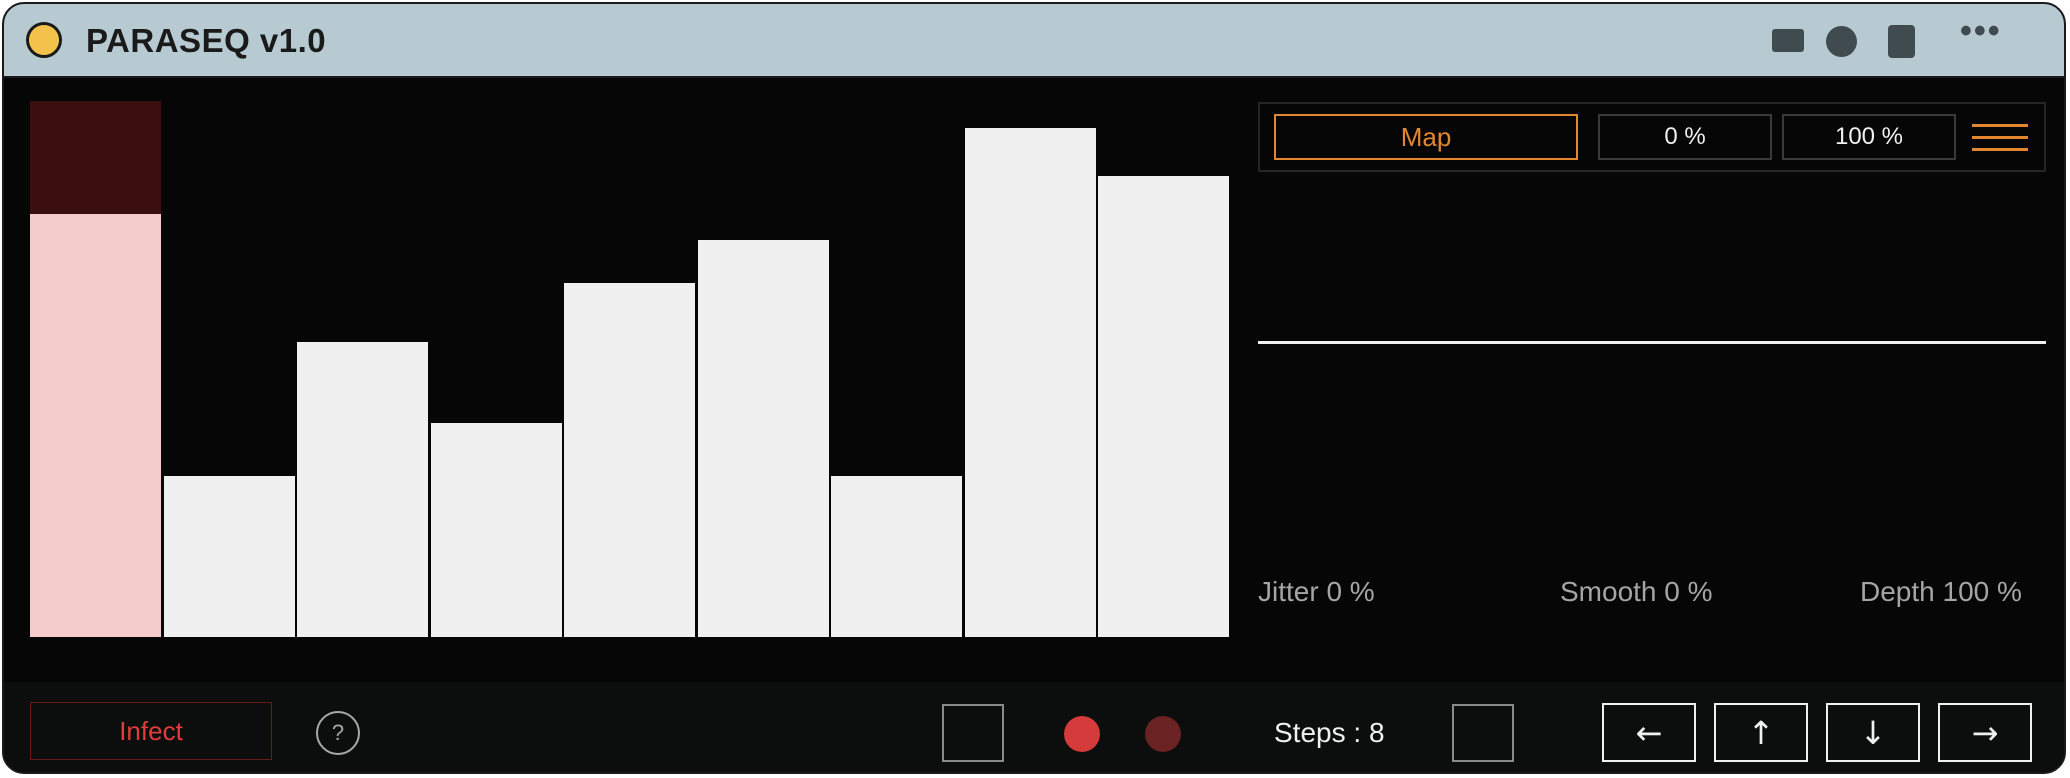  I want to click on min-value-field: 0 %, so click(1685, 137).